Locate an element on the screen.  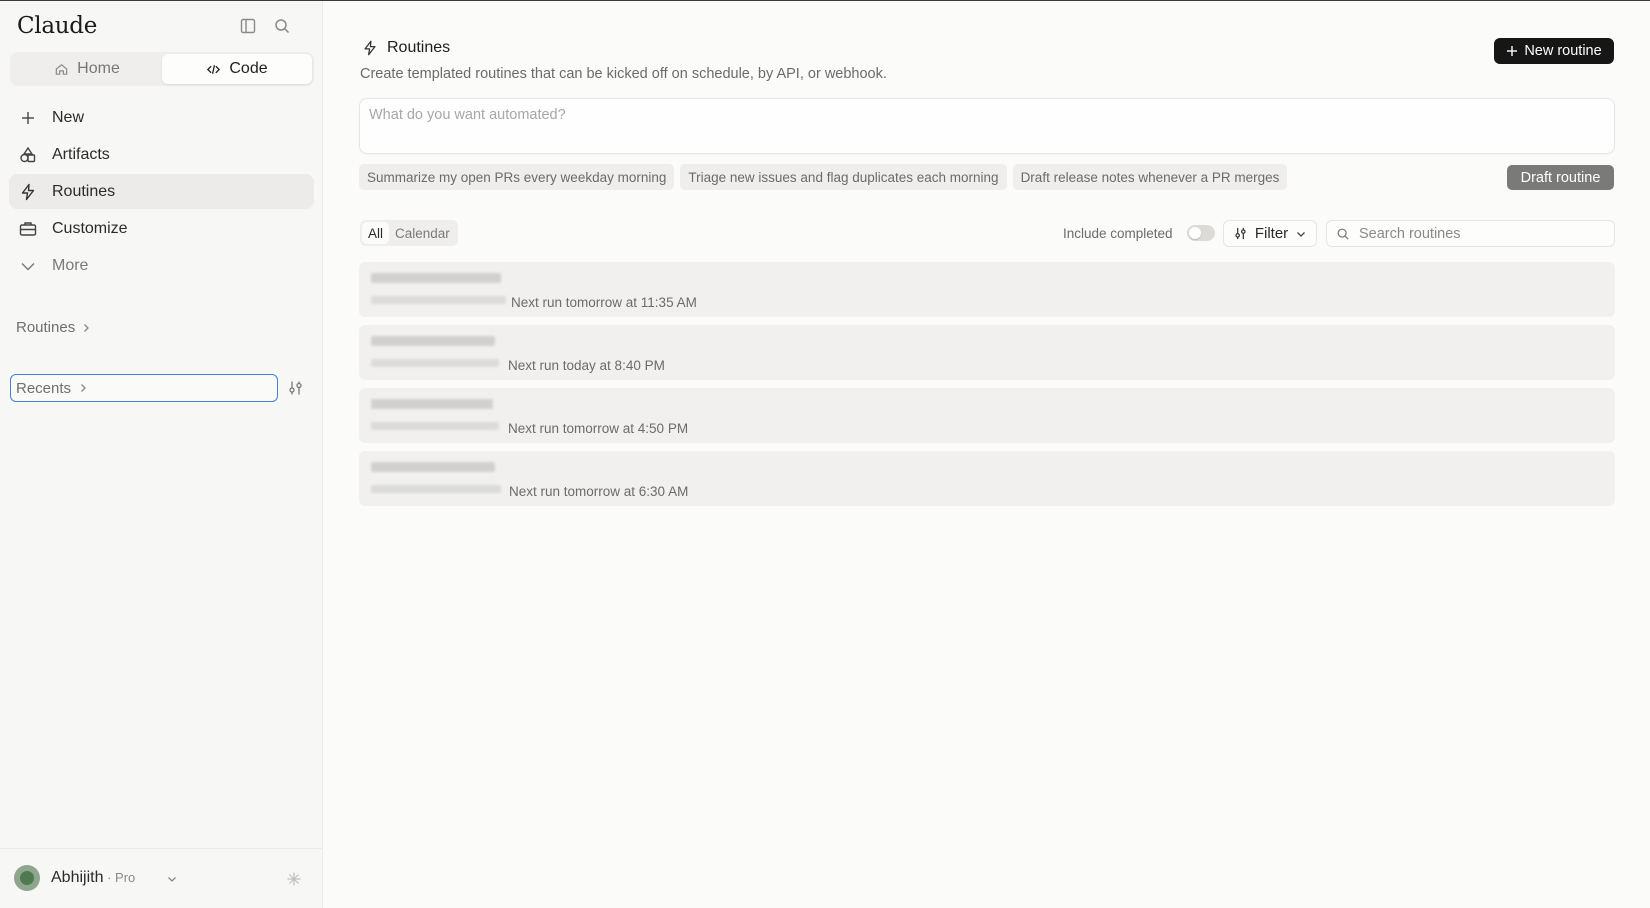
draft-routine-button: Draft routine is located at coordinates (1560, 177).